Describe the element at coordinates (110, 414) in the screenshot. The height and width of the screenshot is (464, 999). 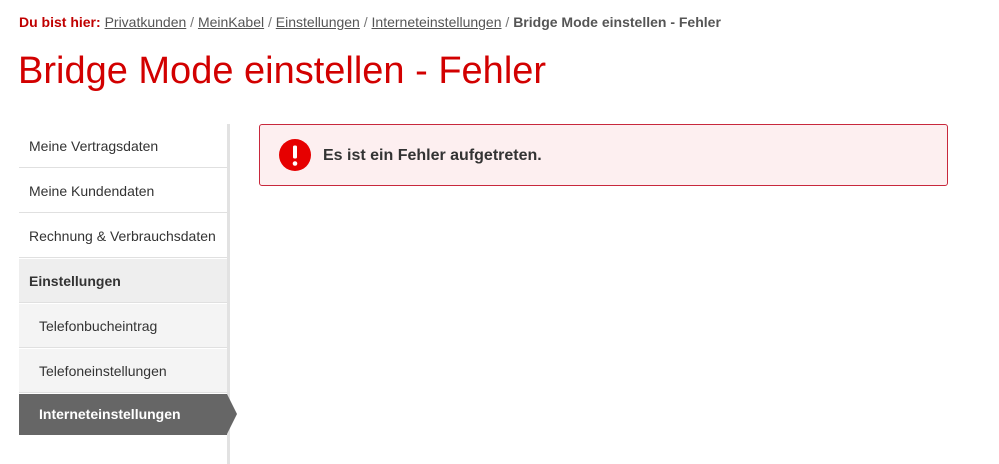
I see `sidebar-item-label: Interneteinstellungen` at that location.